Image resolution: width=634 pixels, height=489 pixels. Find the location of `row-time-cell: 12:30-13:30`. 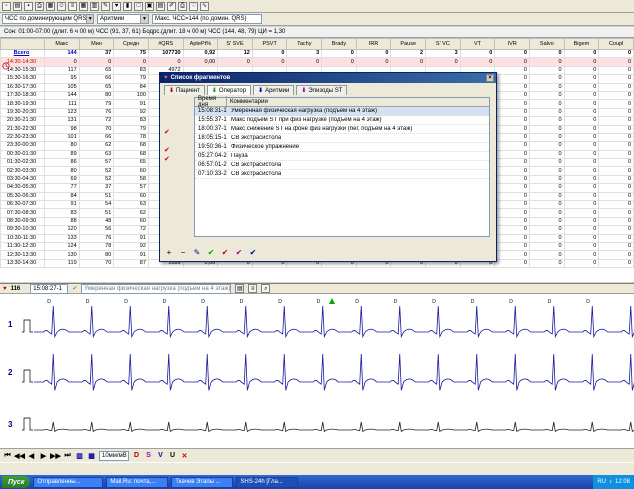

row-time-cell: 12:30-13:30 is located at coordinates (22, 255).